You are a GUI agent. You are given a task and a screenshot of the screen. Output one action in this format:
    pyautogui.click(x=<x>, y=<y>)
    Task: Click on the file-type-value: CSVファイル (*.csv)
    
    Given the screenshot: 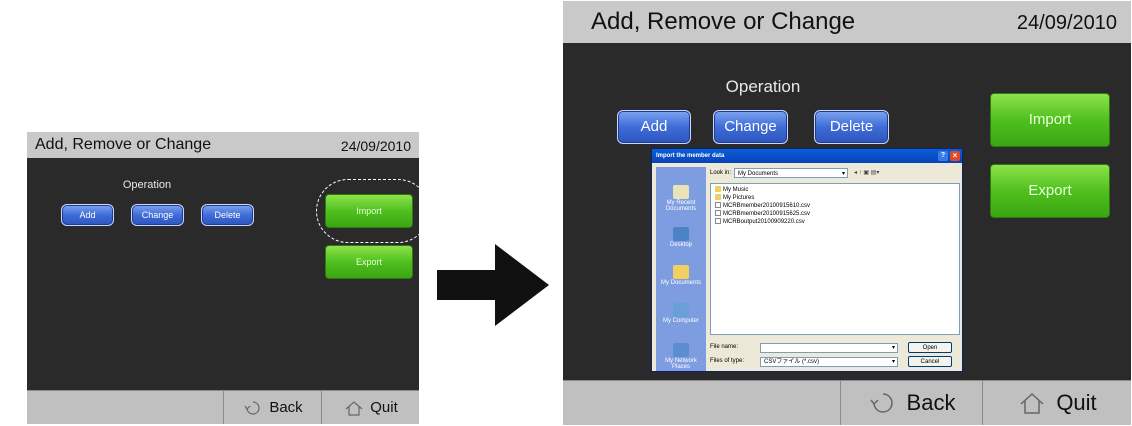 What is the action you would take?
    pyautogui.click(x=792, y=362)
    